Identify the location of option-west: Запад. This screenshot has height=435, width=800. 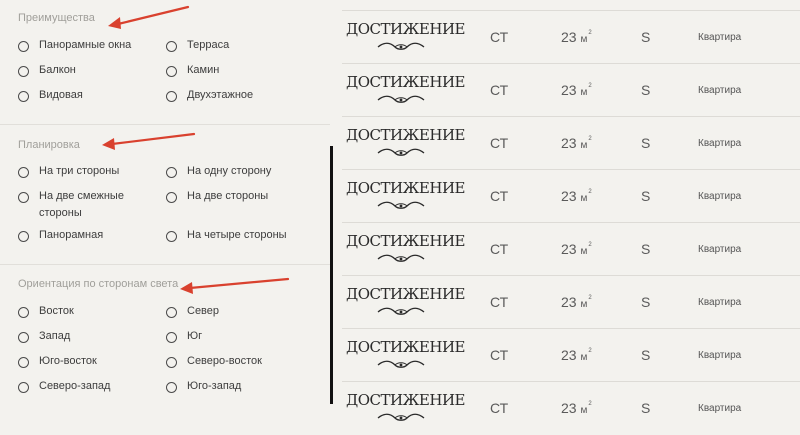
(44, 337).